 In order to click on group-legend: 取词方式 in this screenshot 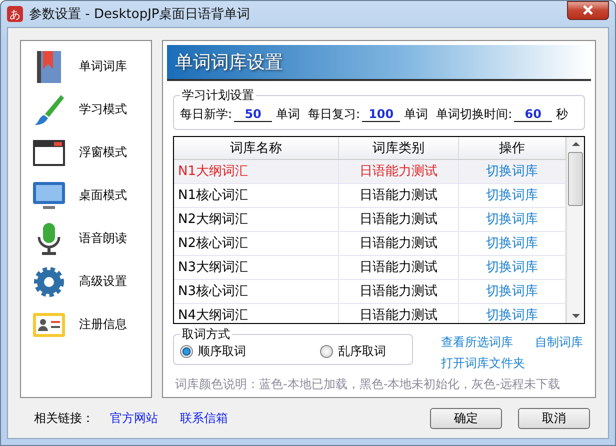, I will do `click(206, 334)`.